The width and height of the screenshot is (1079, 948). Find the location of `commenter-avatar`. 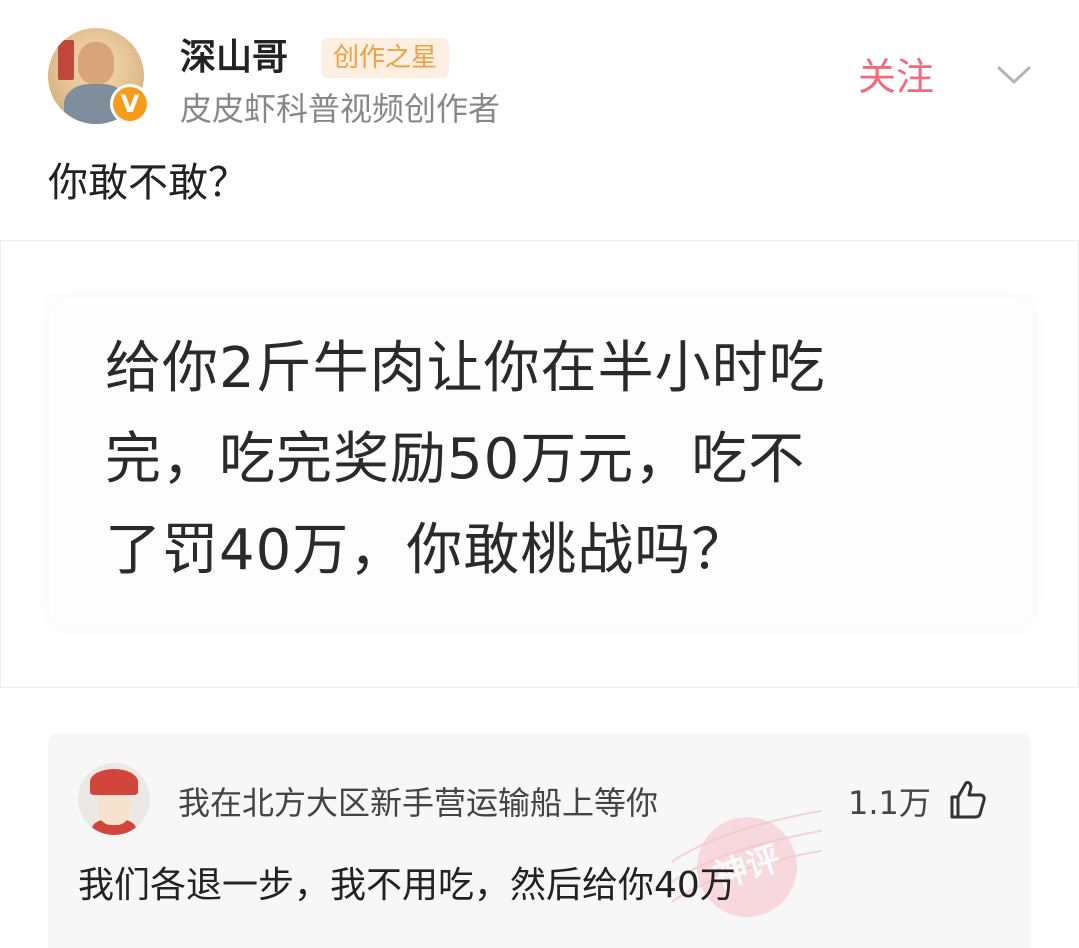

commenter-avatar is located at coordinates (114, 799).